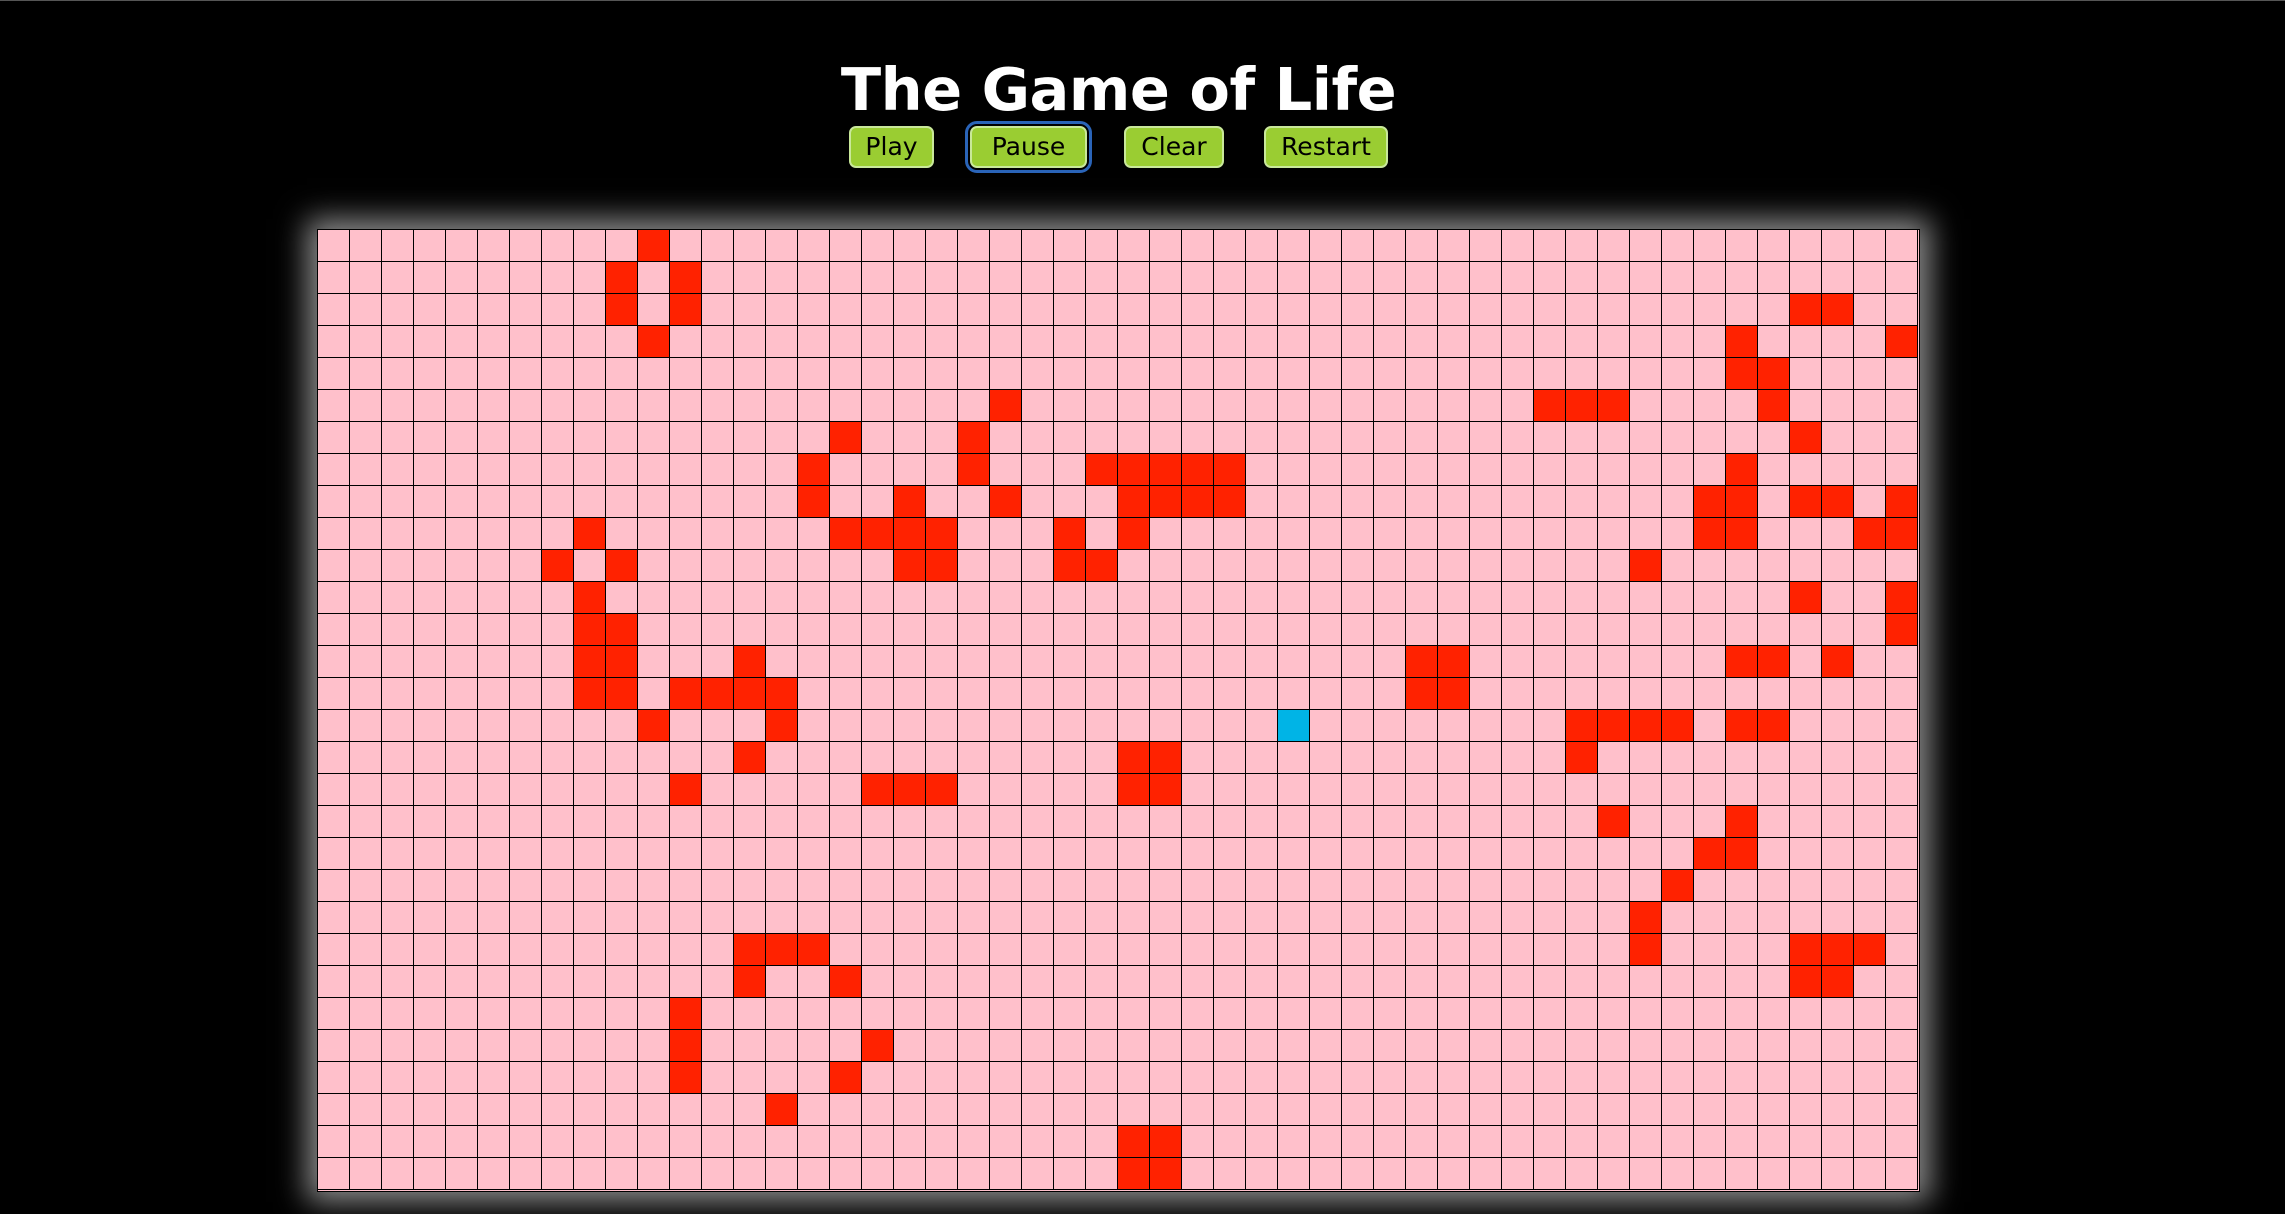  What do you see at coordinates (891, 147) in the screenshot?
I see `play-button: Play` at bounding box center [891, 147].